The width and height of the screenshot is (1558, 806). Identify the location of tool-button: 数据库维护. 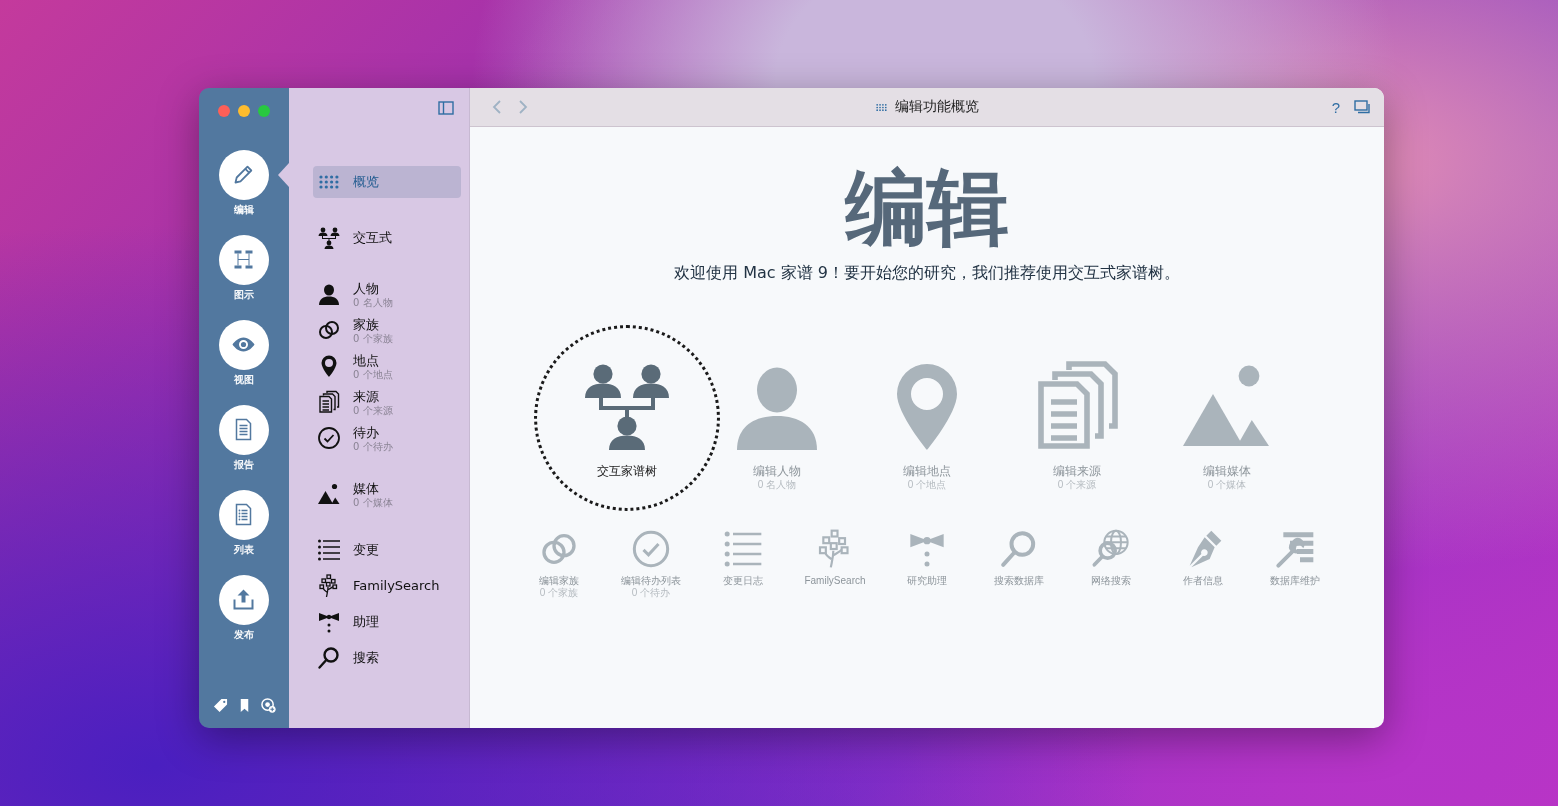
(1295, 563).